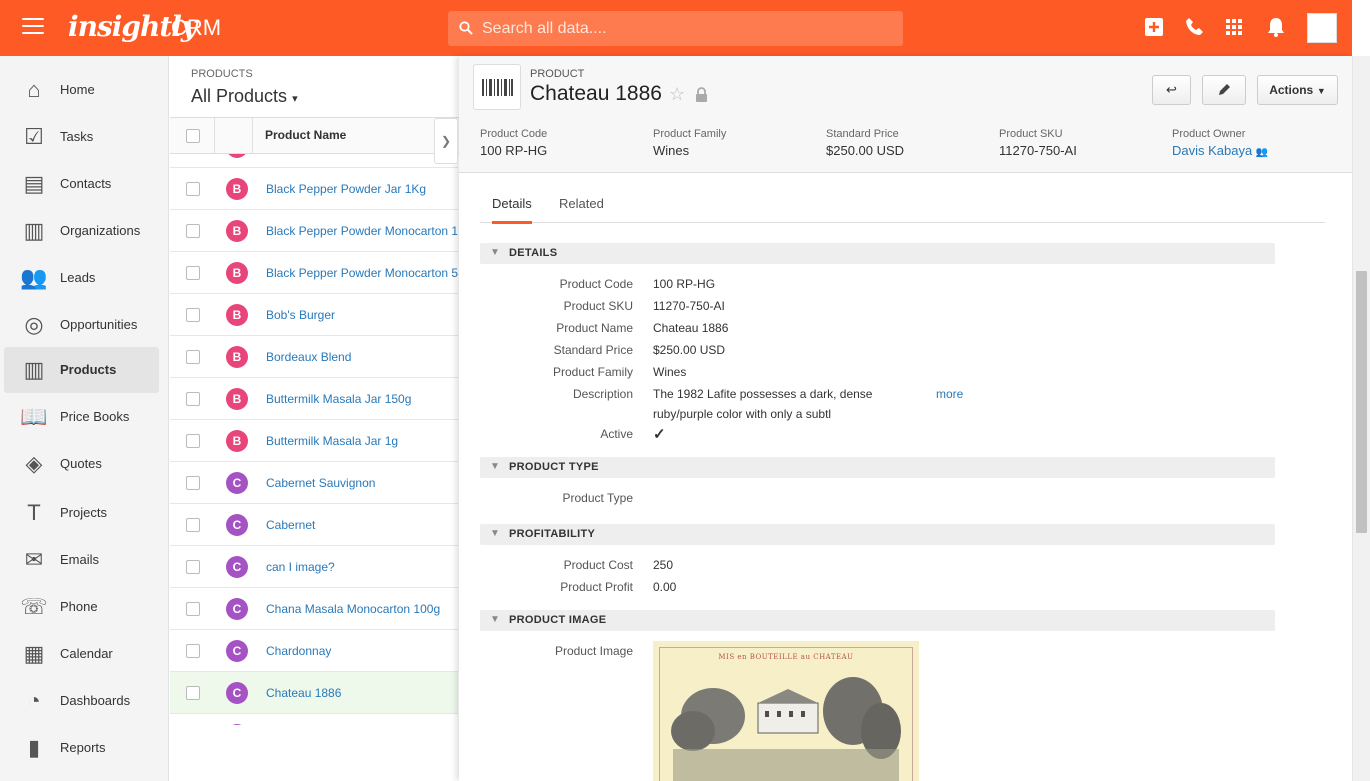 The height and width of the screenshot is (781, 1370). What do you see at coordinates (99, 324) in the screenshot?
I see `sidebar-item-label: Opportunities` at bounding box center [99, 324].